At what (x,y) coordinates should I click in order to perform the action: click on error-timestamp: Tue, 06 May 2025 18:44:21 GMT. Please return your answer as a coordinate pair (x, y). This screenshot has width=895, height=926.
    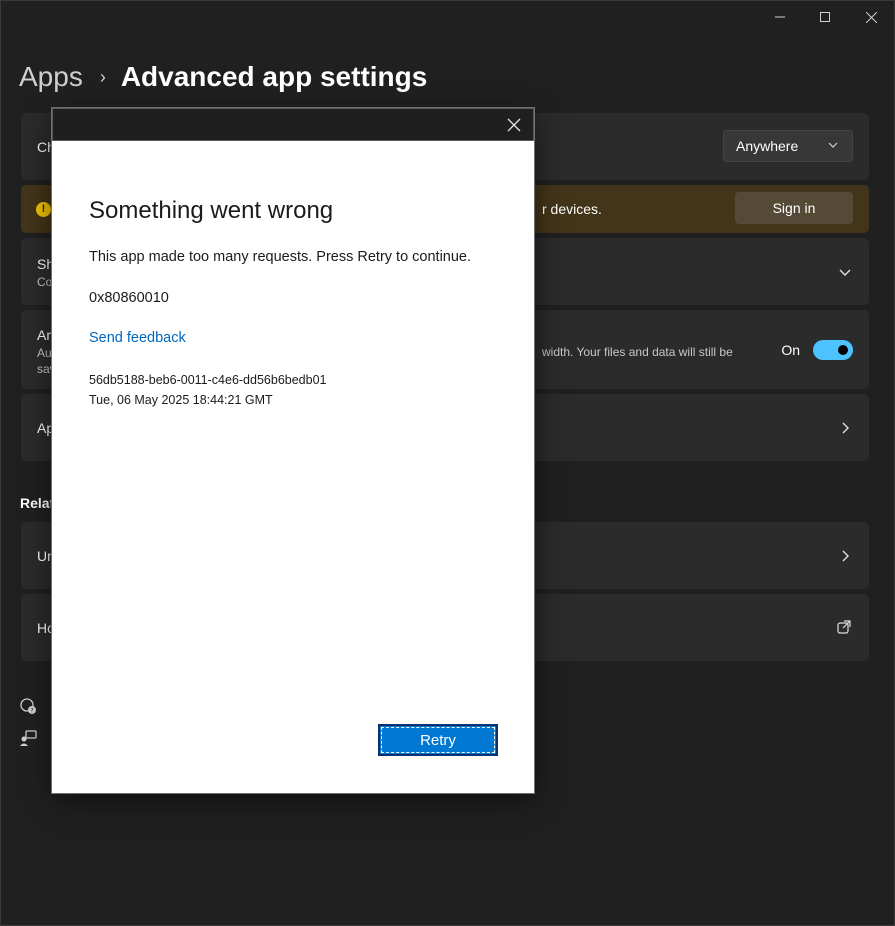
    Looking at the image, I should click on (181, 400).